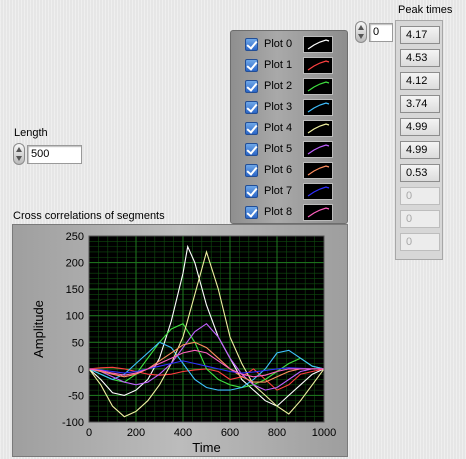 The width and height of the screenshot is (466, 459). Describe the element at coordinates (420, 104) in the screenshot. I see `peak-time-cell: 3.74` at that location.